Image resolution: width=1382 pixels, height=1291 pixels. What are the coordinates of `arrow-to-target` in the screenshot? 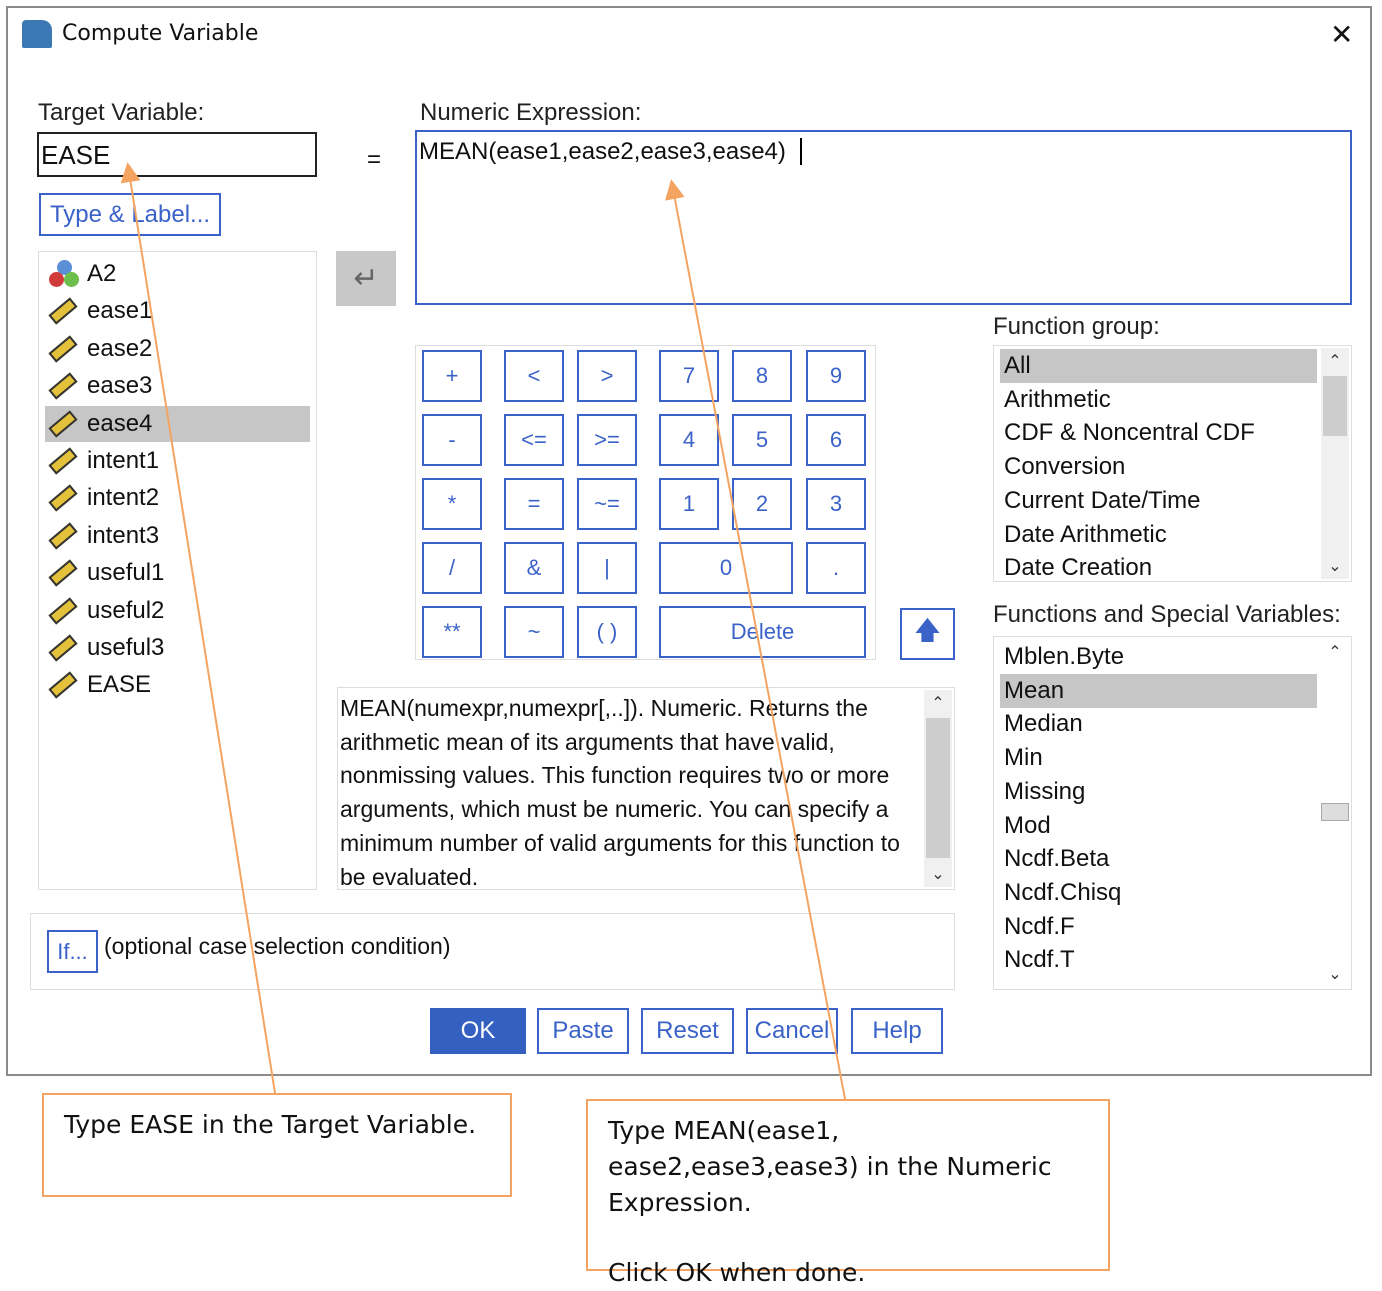 It's located at (198, 628).